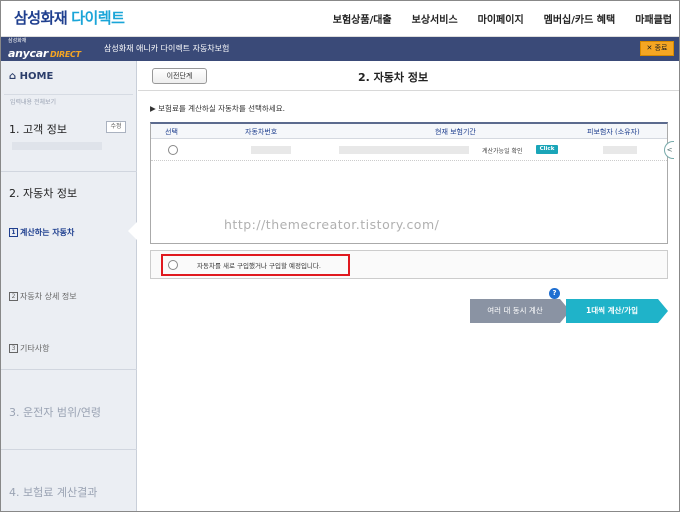 The height and width of the screenshot is (512, 680). Describe the element at coordinates (173, 150) in the screenshot. I see `car-radio-button` at that location.